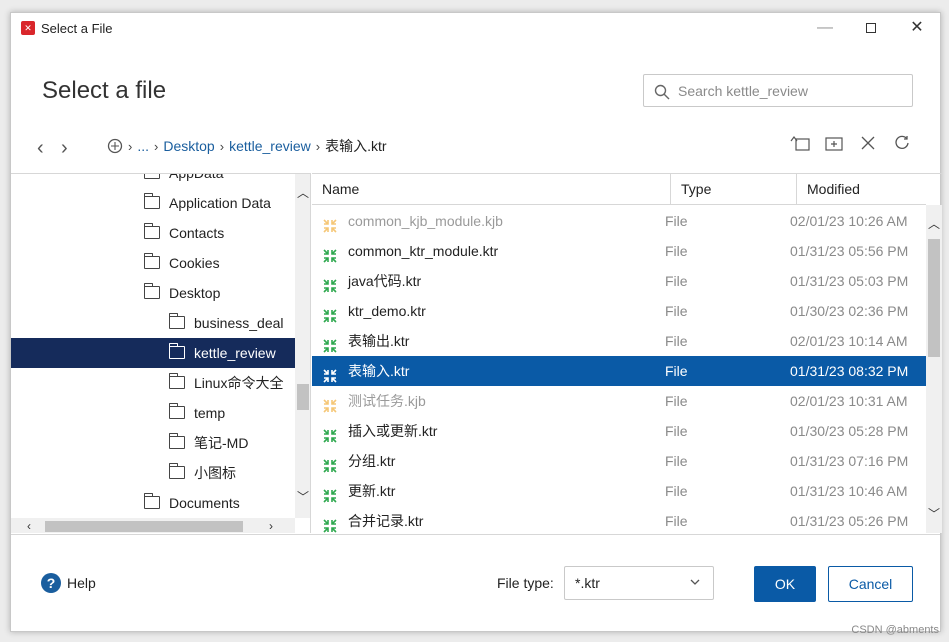  What do you see at coordinates (639, 583) in the screenshot?
I see `file-type-select: *.ktr` at bounding box center [639, 583].